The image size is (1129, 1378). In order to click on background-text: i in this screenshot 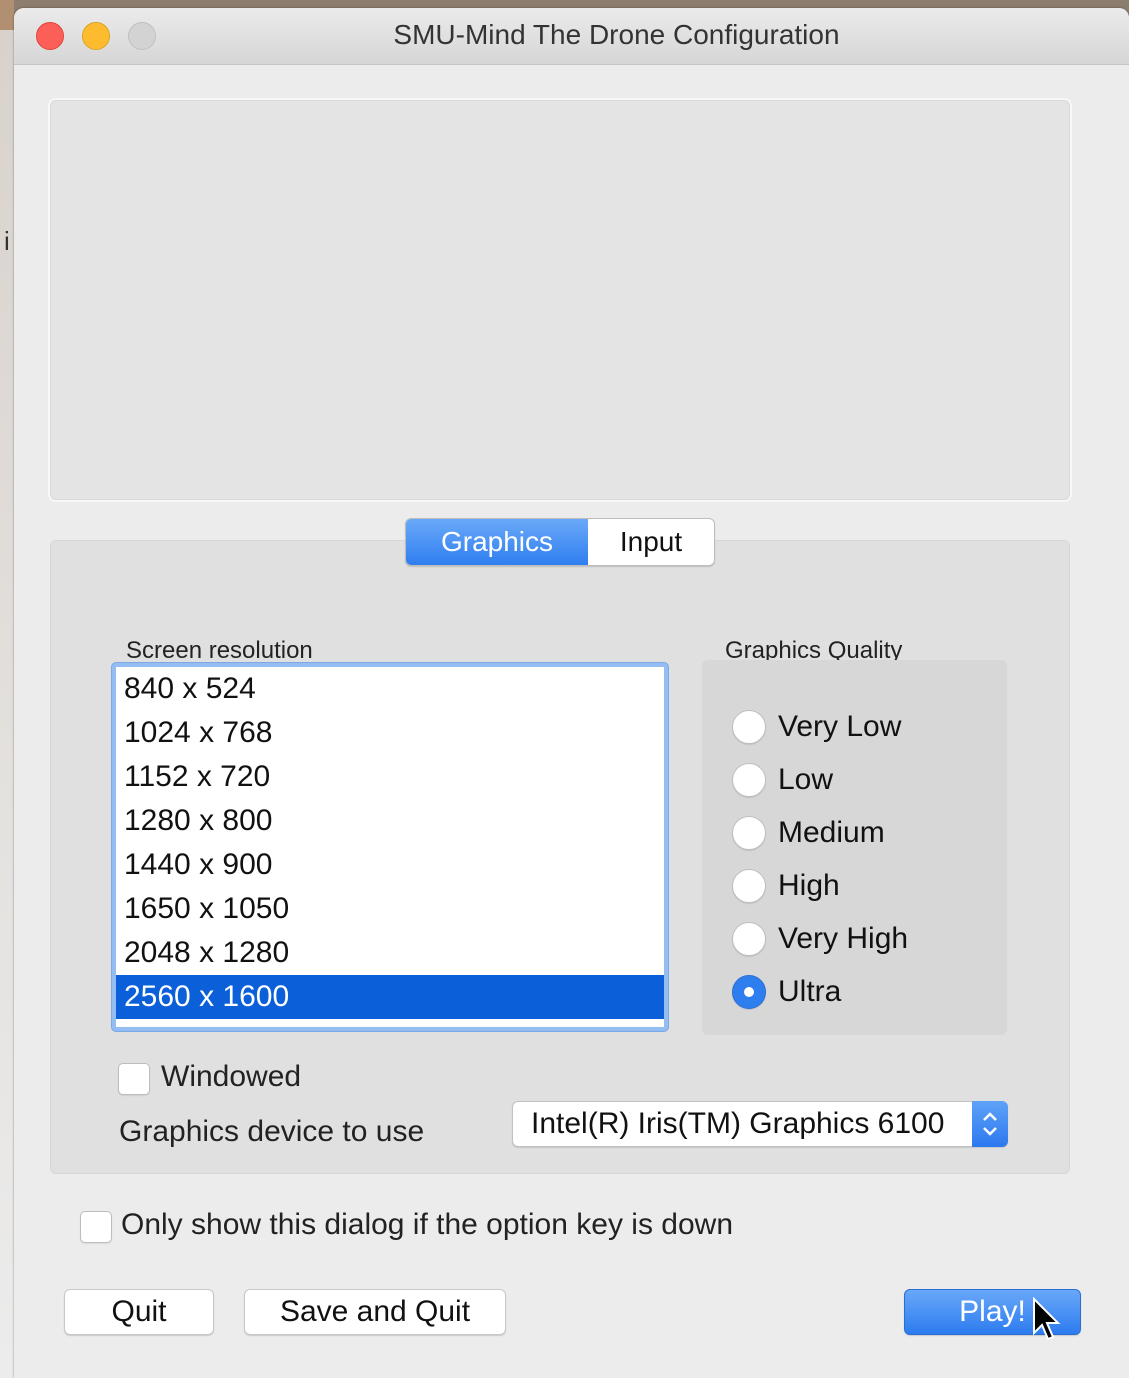, I will do `click(7, 241)`.